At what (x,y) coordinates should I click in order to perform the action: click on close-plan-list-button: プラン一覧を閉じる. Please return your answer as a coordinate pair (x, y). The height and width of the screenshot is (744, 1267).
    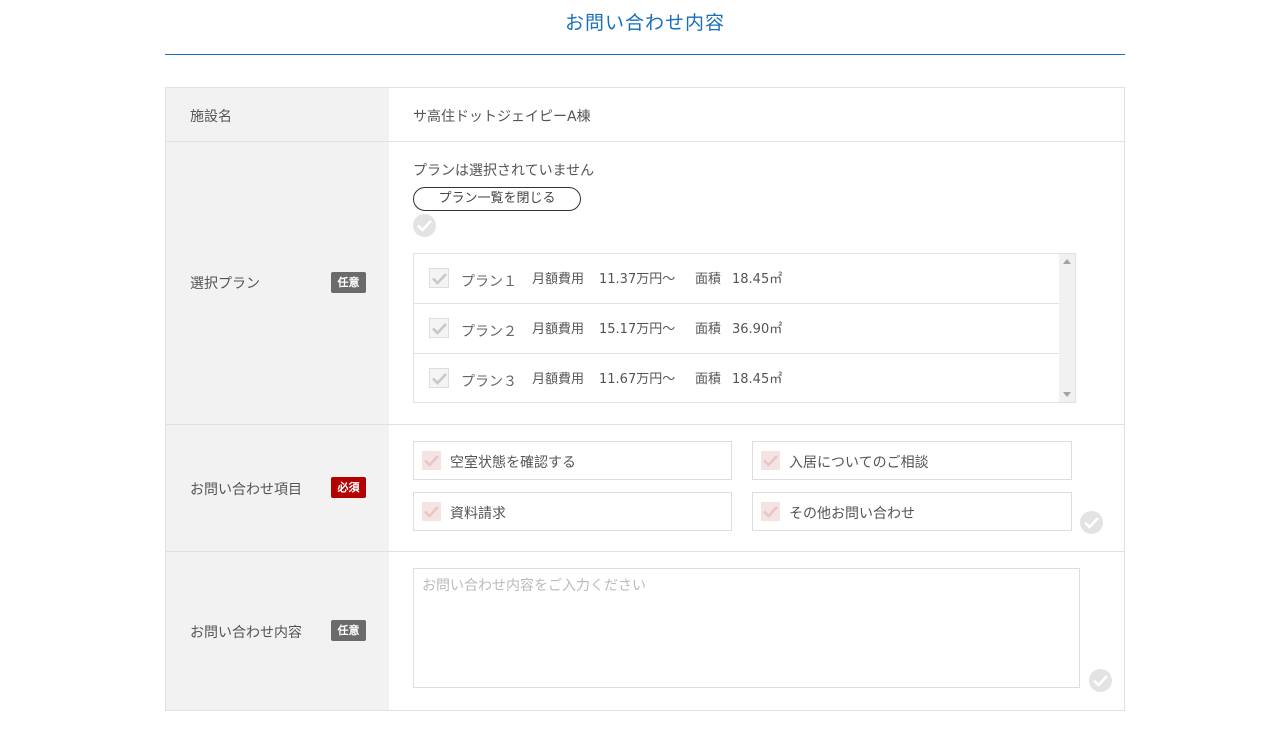
    Looking at the image, I should click on (497, 199).